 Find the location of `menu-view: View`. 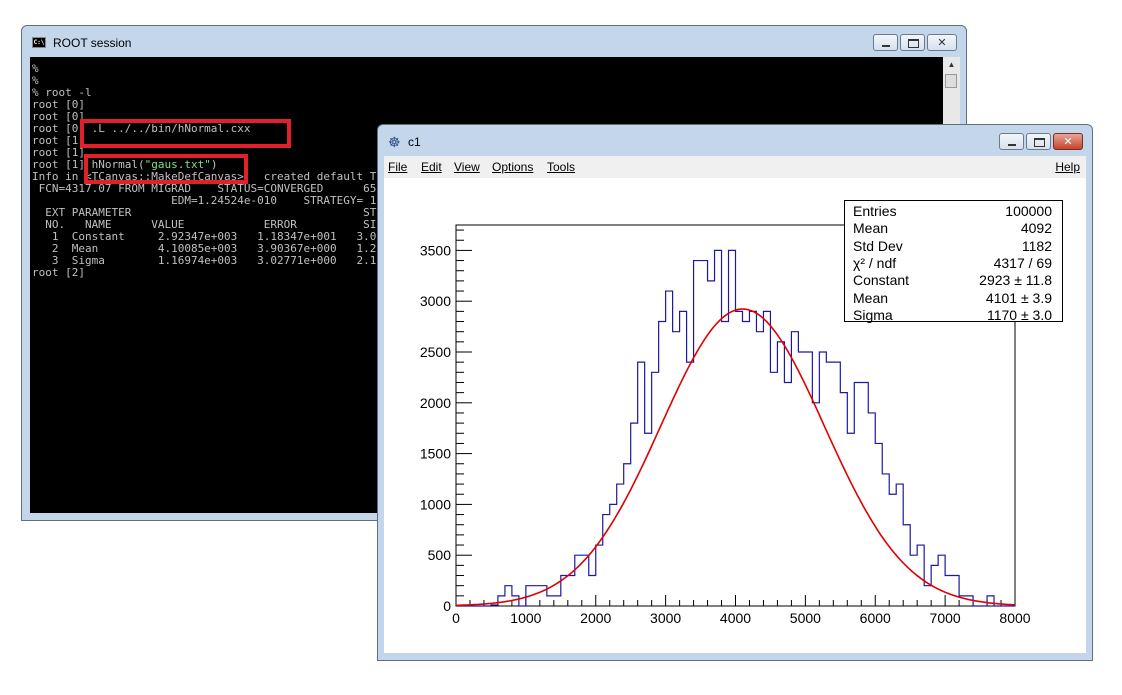

menu-view: View is located at coordinates (467, 167).